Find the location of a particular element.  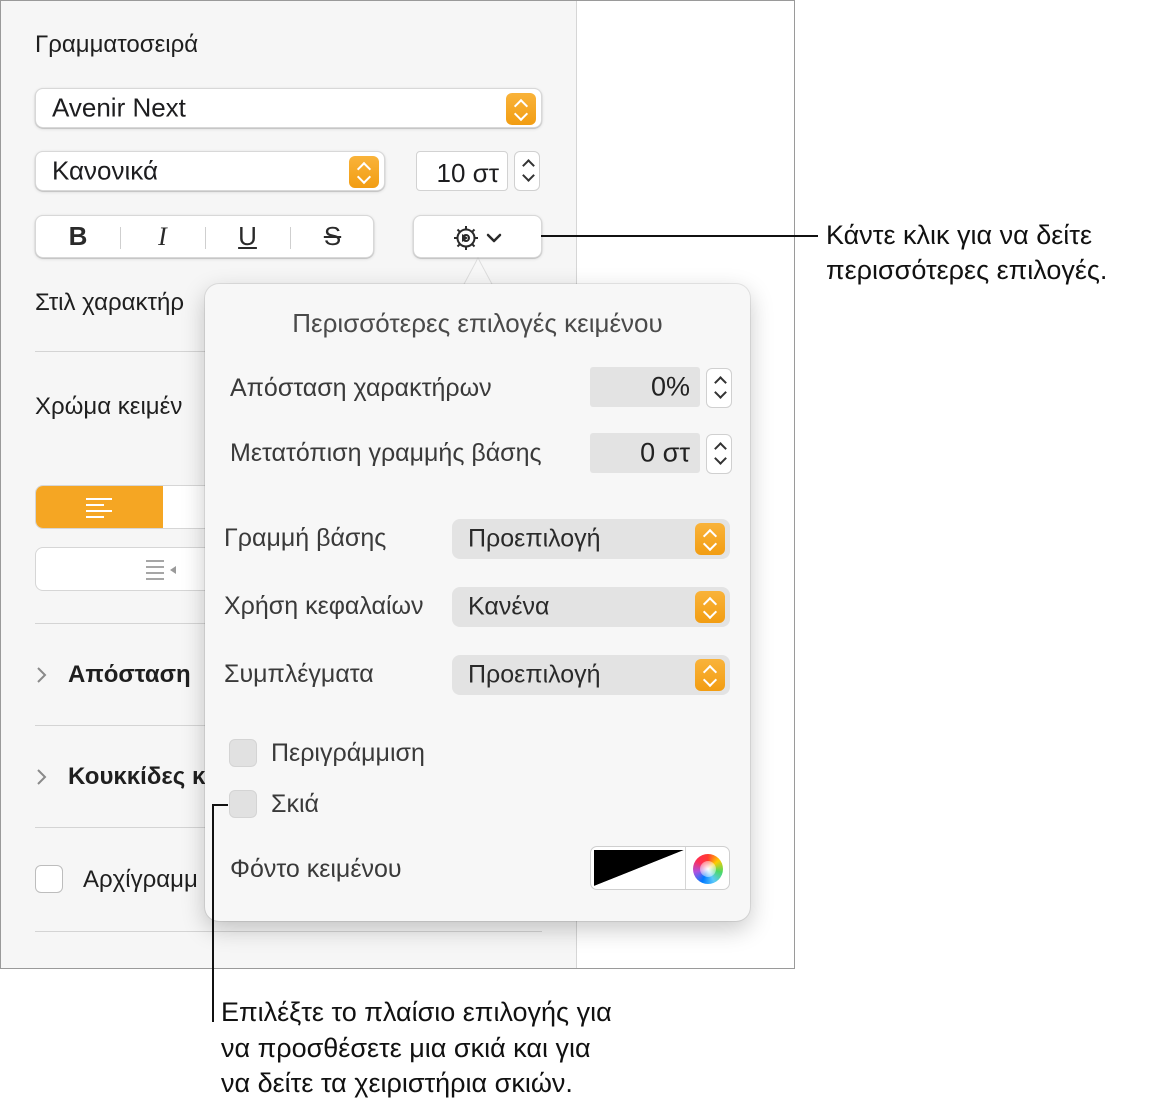

shadow-label: Σκιά is located at coordinates (295, 804).